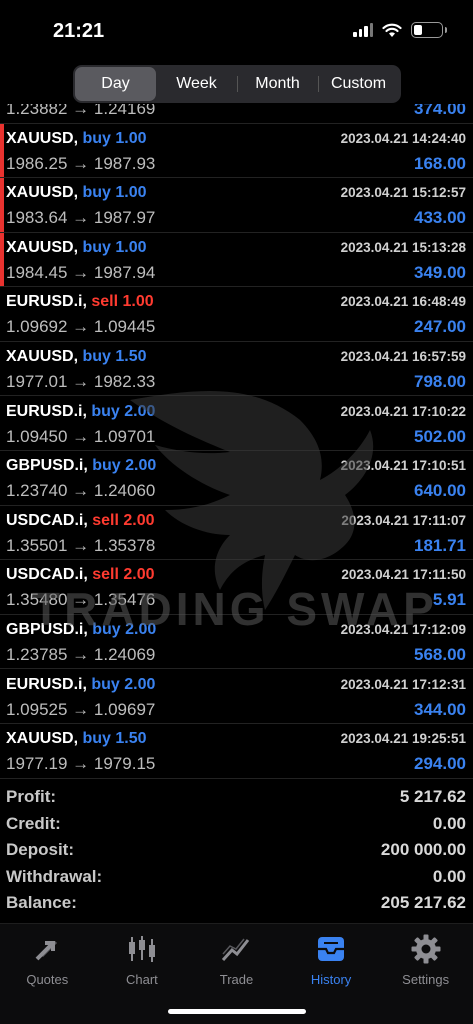 This screenshot has width=473, height=1024. I want to click on deal-prices: 1984.45 → 1987.94, so click(81, 272).